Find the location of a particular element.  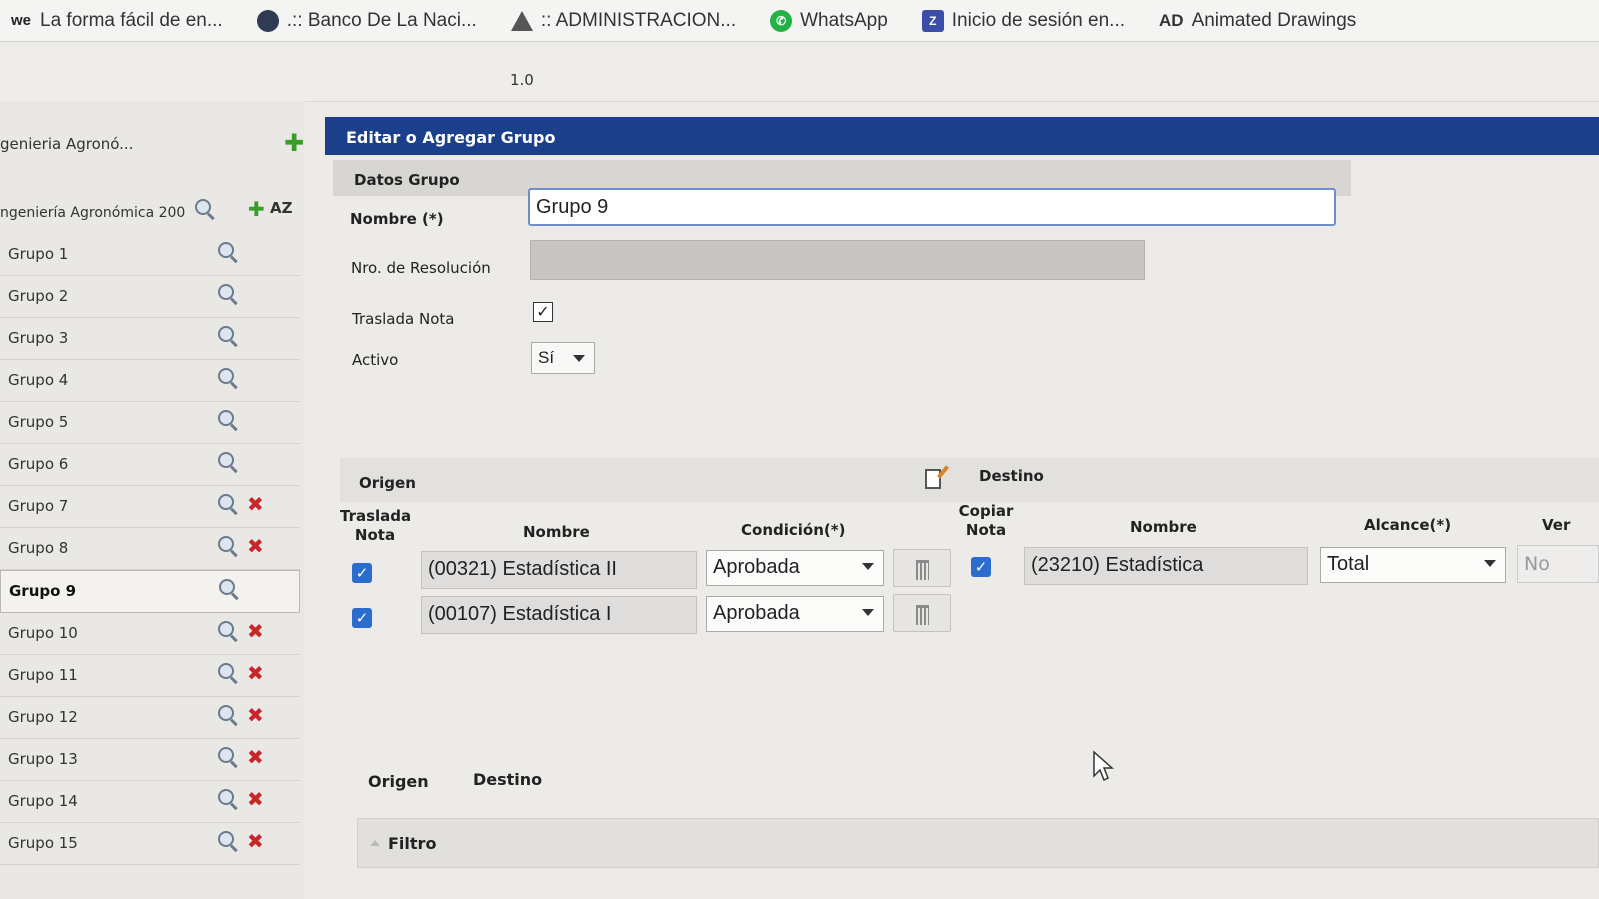

destino-row-1-alcance-select: Total is located at coordinates (1413, 565).